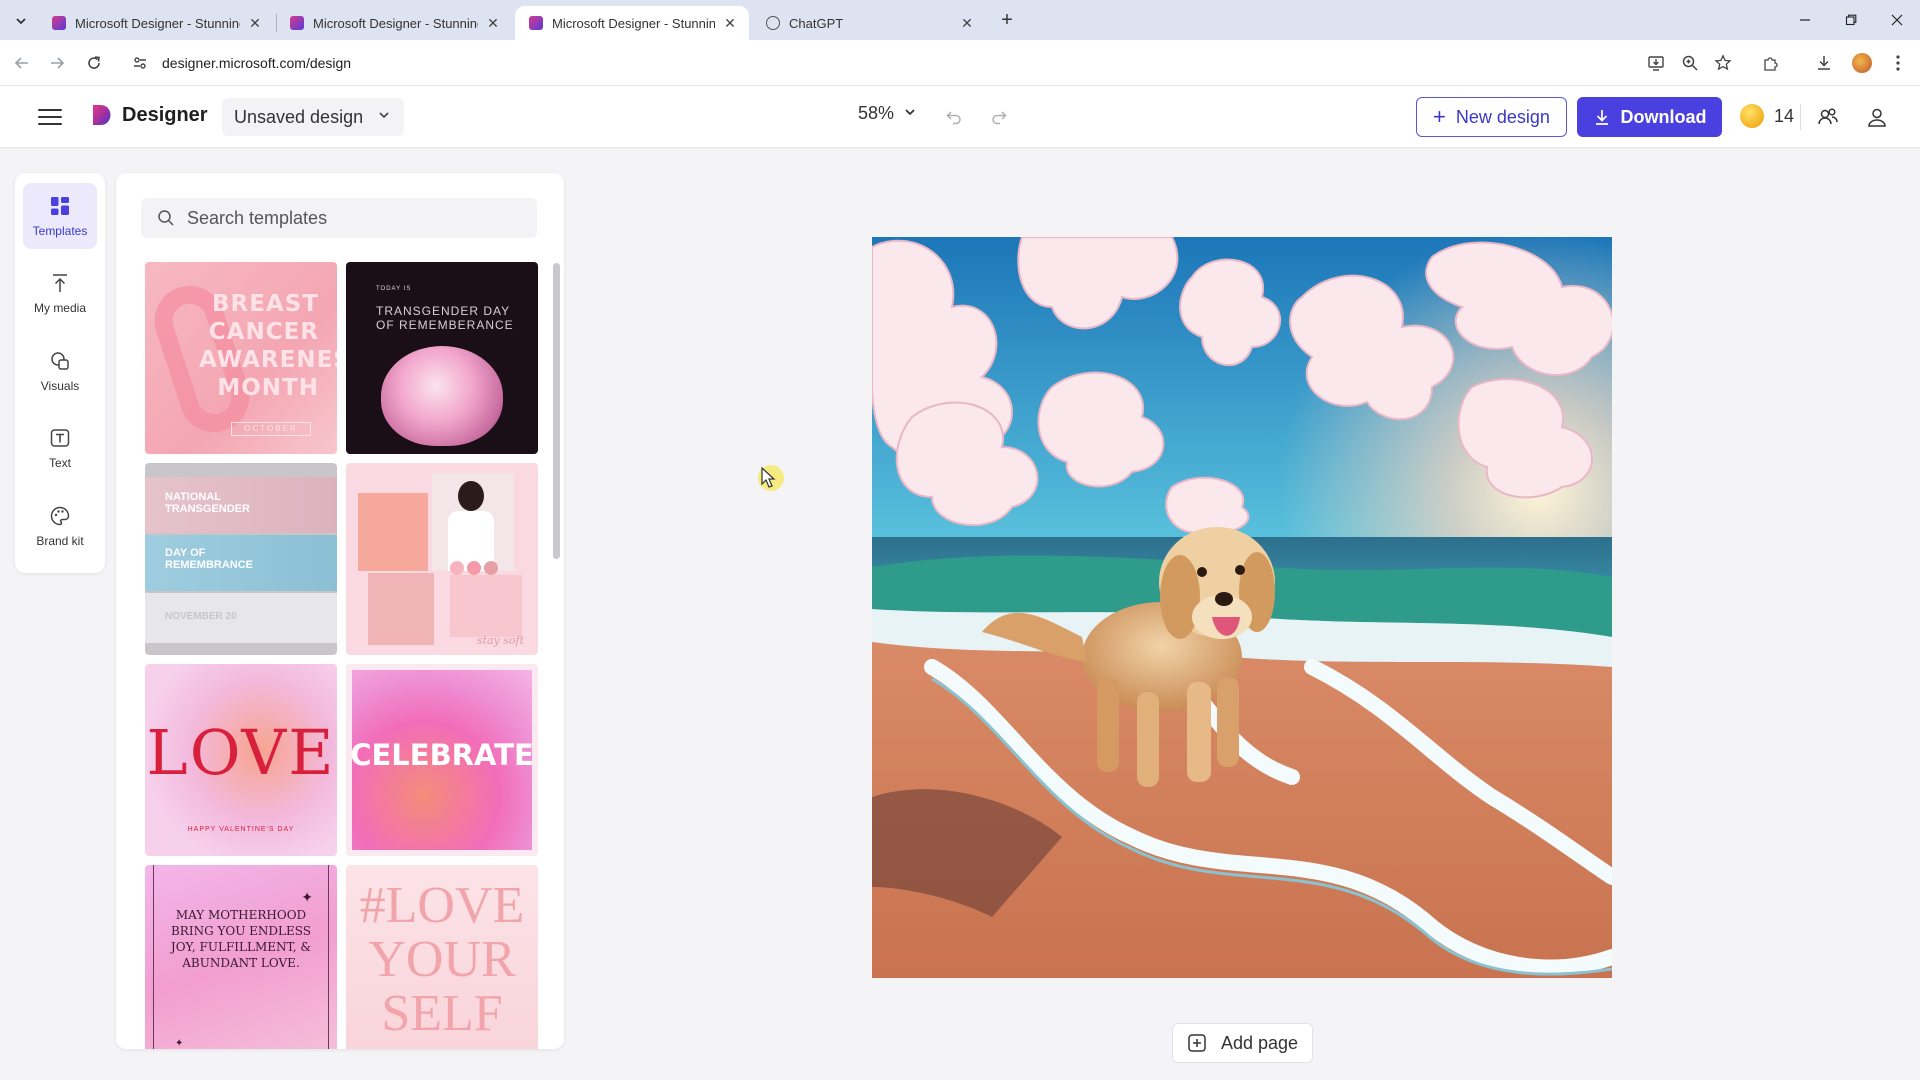  What do you see at coordinates (1877, 117) in the screenshot?
I see `account-person-icon` at bounding box center [1877, 117].